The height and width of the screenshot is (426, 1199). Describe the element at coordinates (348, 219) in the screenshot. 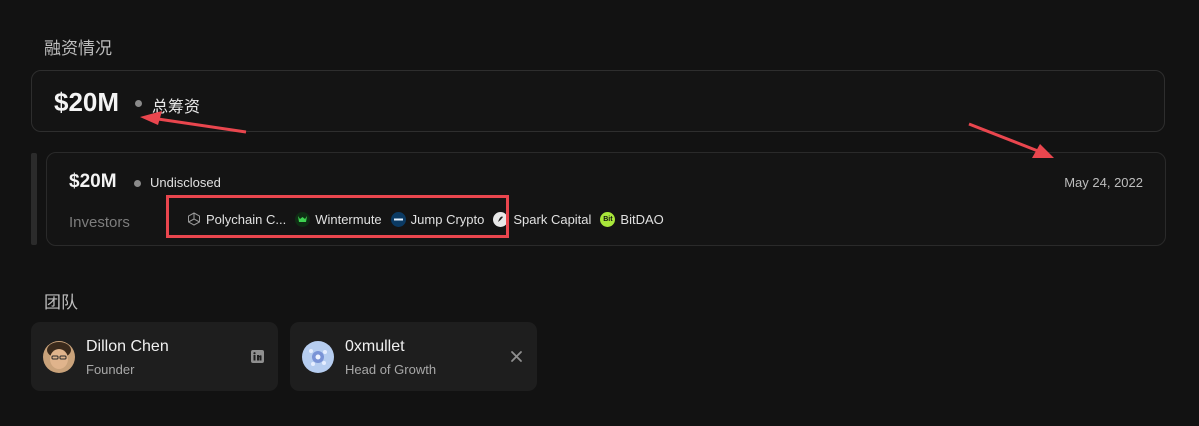

I see `investor-name: Wintermute` at that location.